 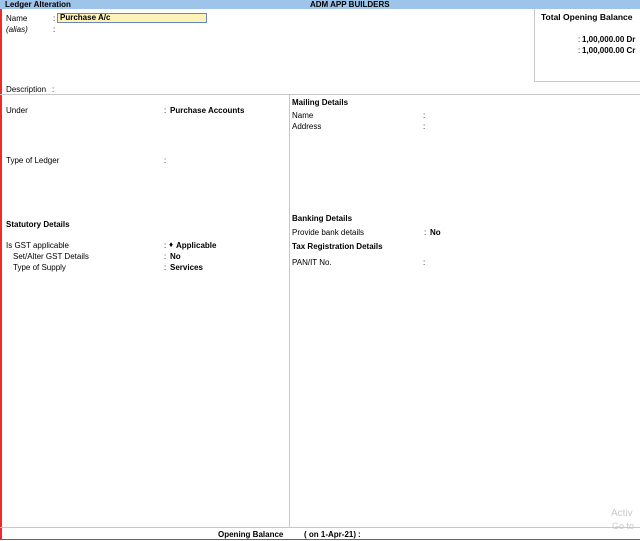 I want to click on type-of-supply-colon: :, so click(x=165, y=267).